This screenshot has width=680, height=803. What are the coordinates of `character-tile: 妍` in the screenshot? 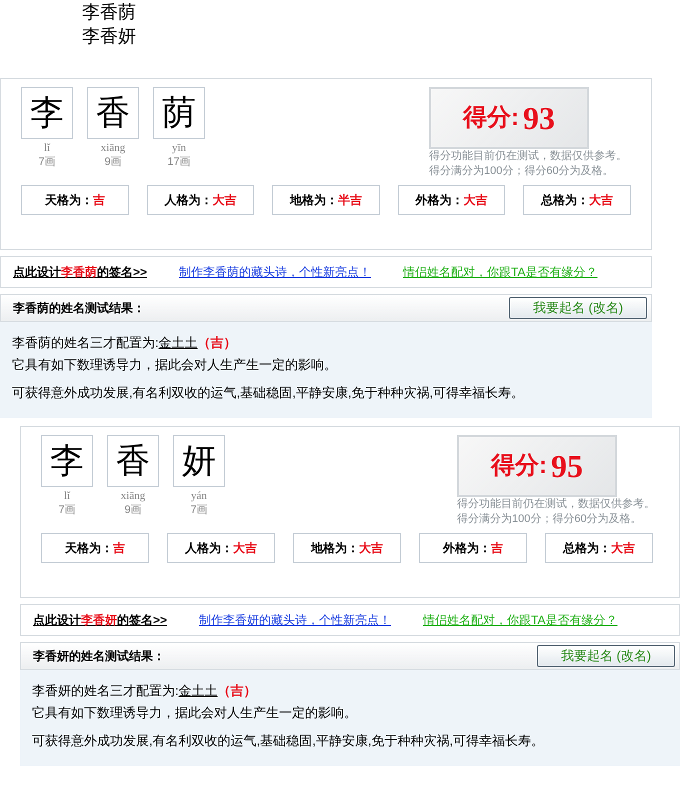 It's located at (199, 461).